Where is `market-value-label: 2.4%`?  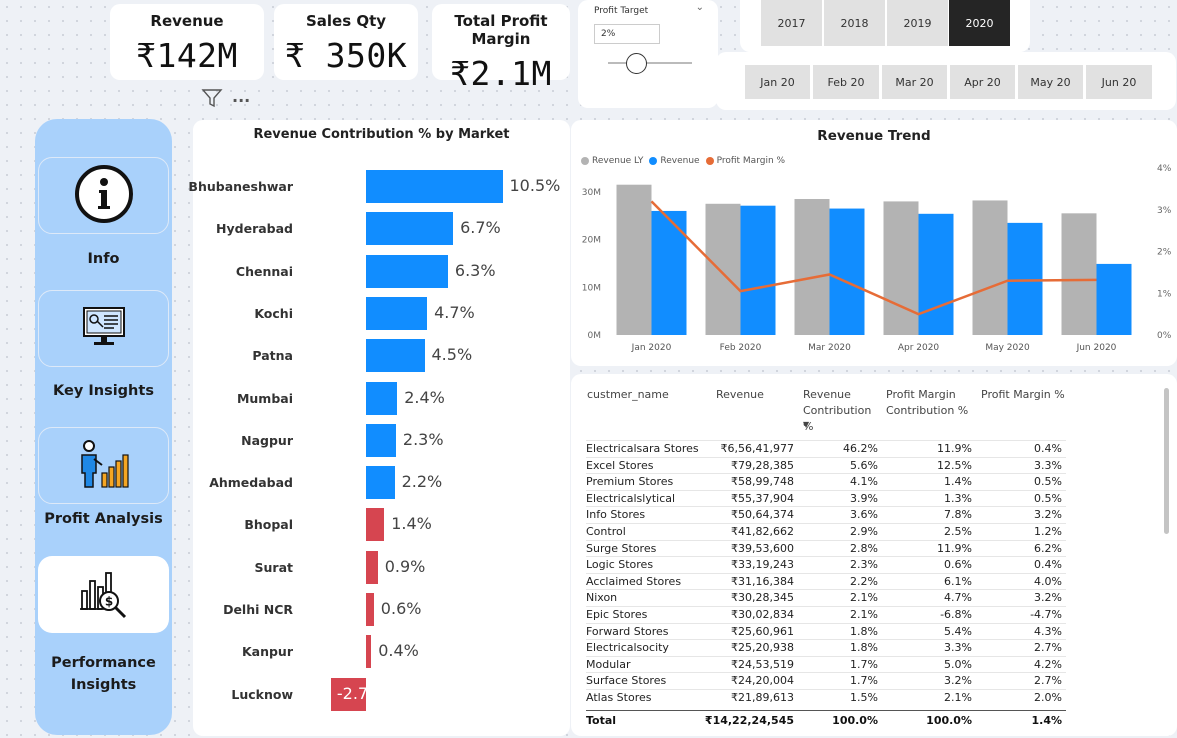 market-value-label: 2.4% is located at coordinates (424, 397).